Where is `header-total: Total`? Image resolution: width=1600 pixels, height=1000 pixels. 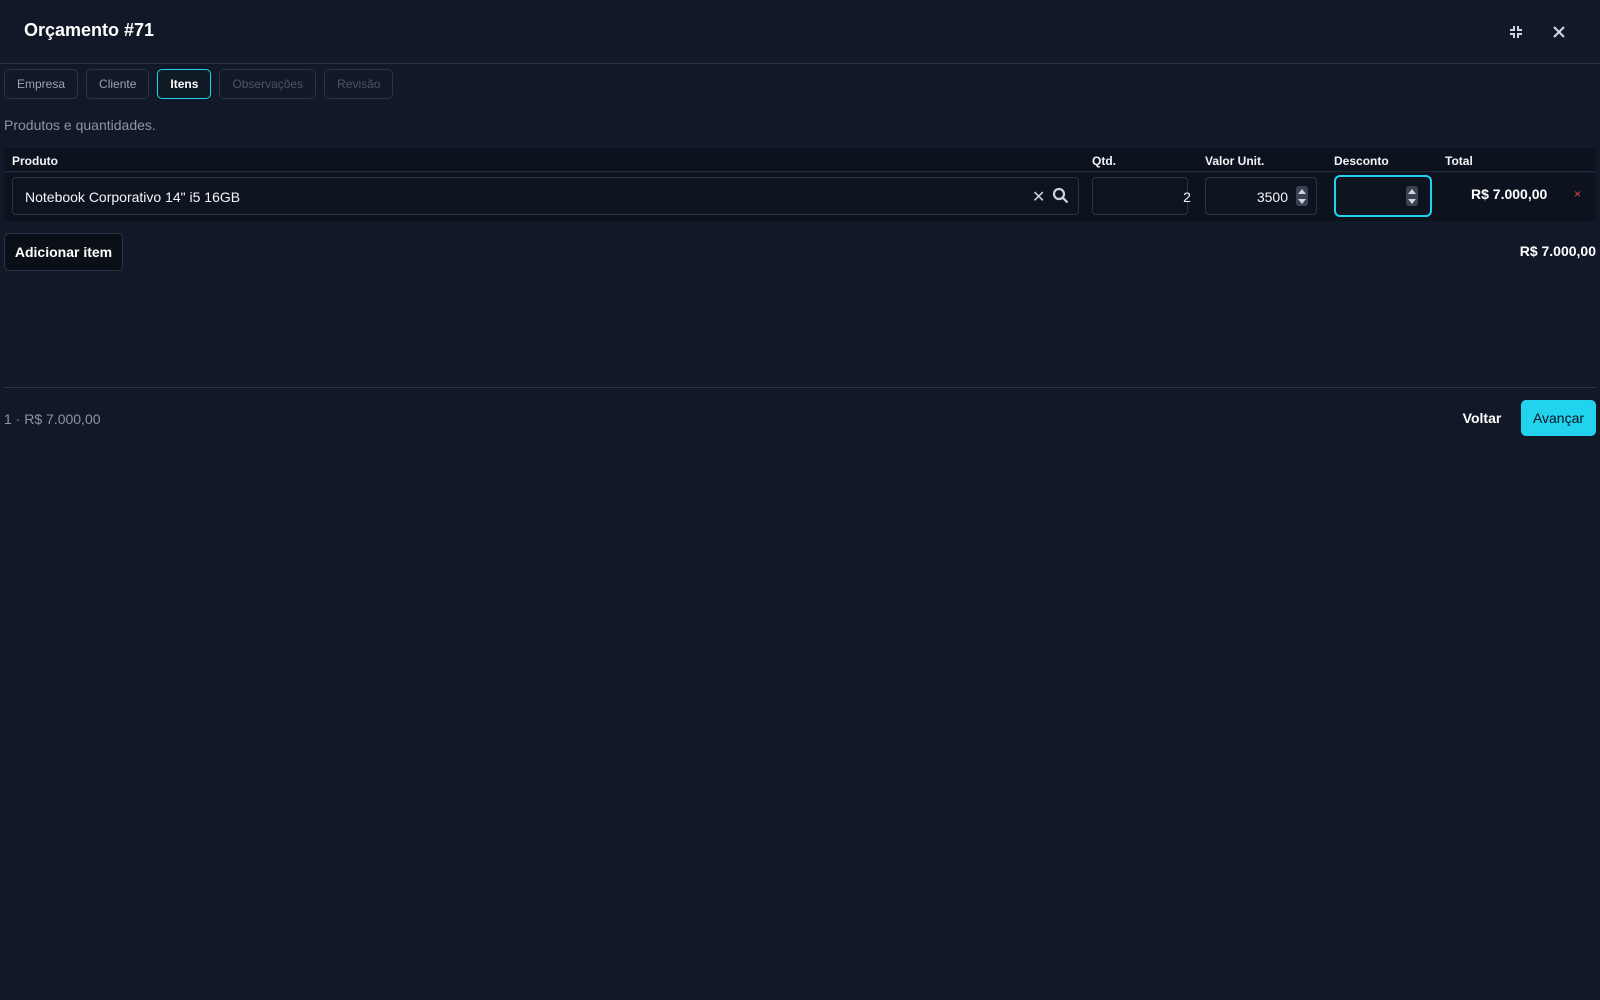 header-total: Total is located at coordinates (1459, 161).